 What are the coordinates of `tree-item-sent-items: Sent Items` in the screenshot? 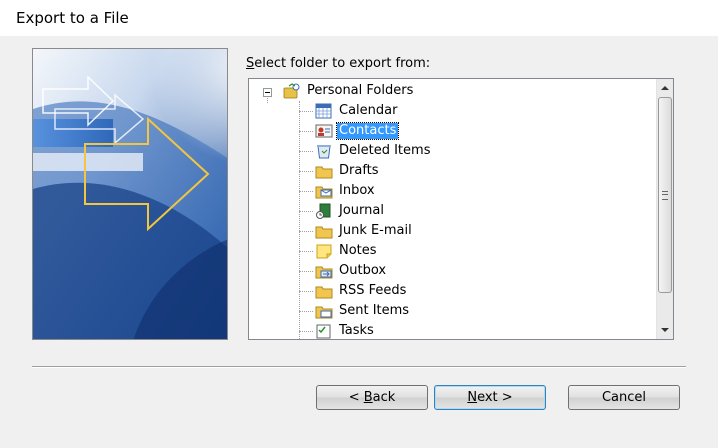 It's located at (444, 311).